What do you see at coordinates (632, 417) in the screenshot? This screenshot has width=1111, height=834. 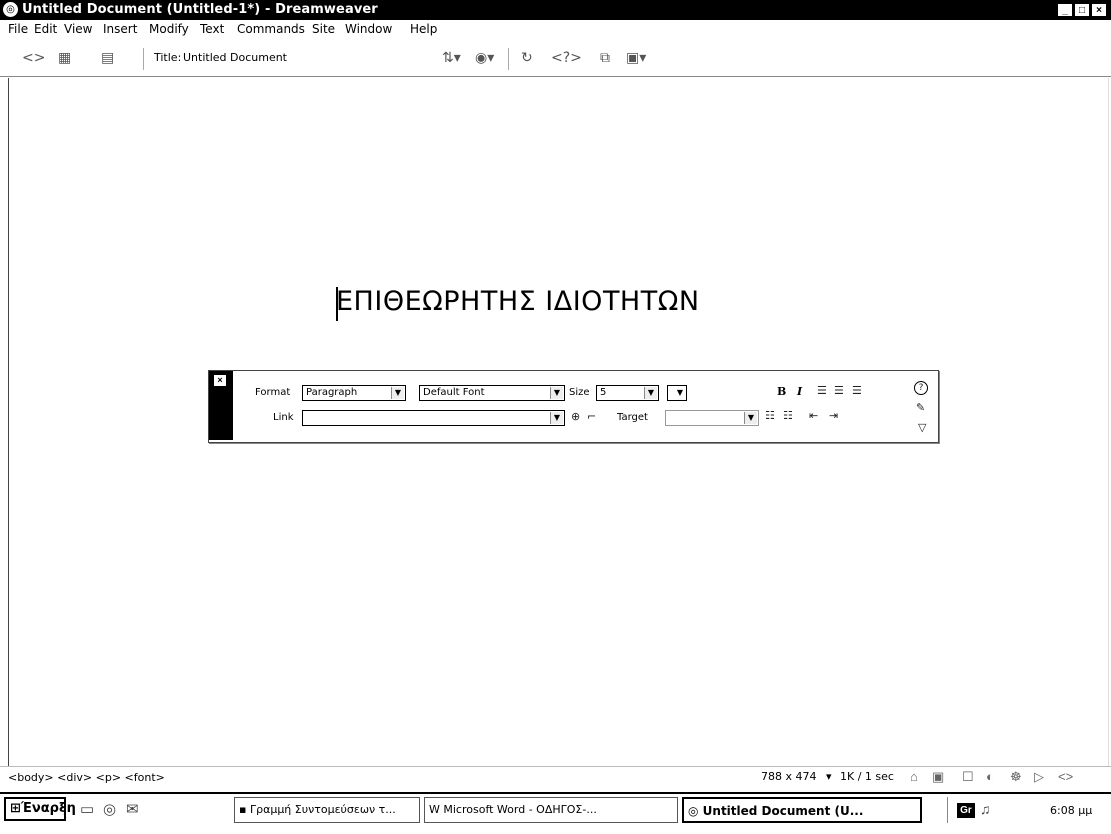 I see `target-label: Target` at bounding box center [632, 417].